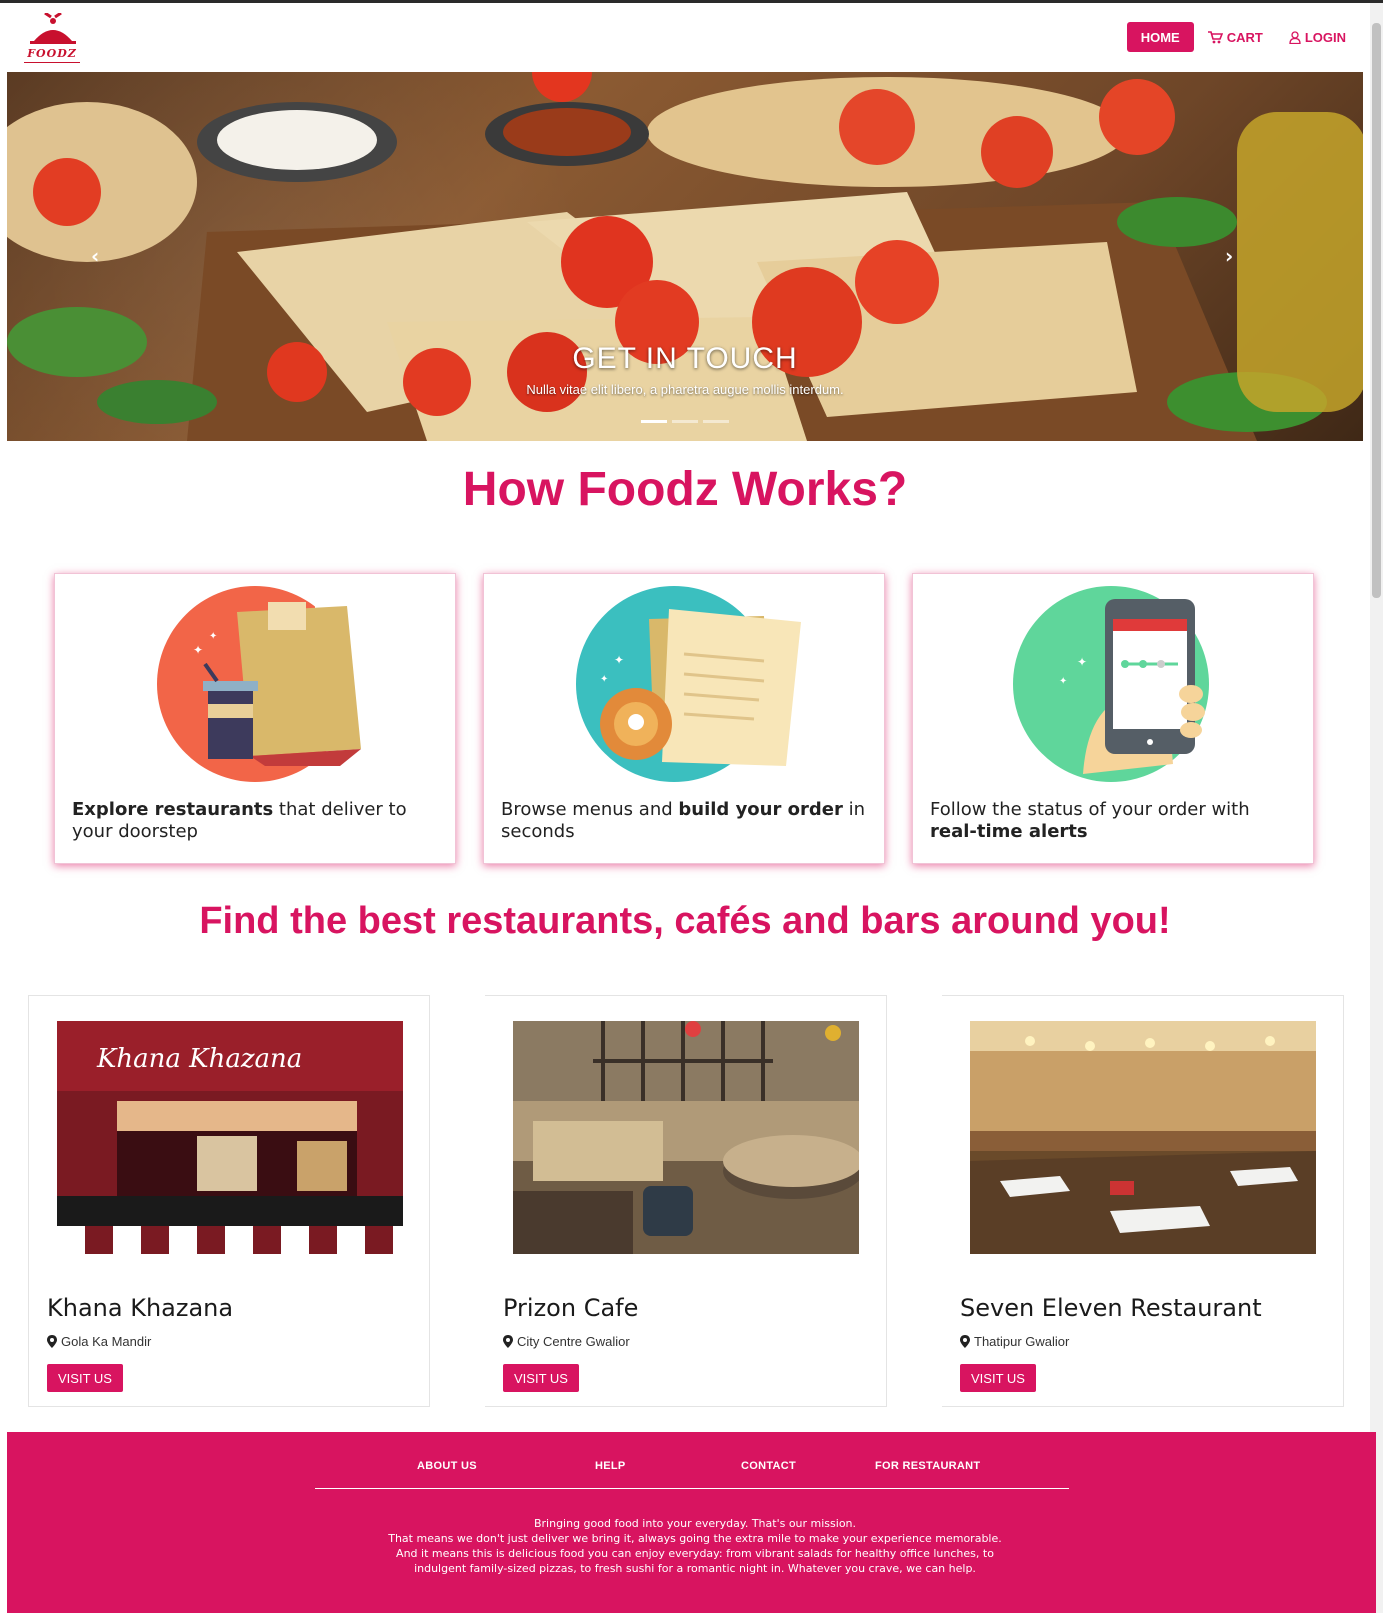 The width and height of the screenshot is (1383, 1613). Describe the element at coordinates (1376, 808) in the screenshot. I see `page-scrollbar` at that location.